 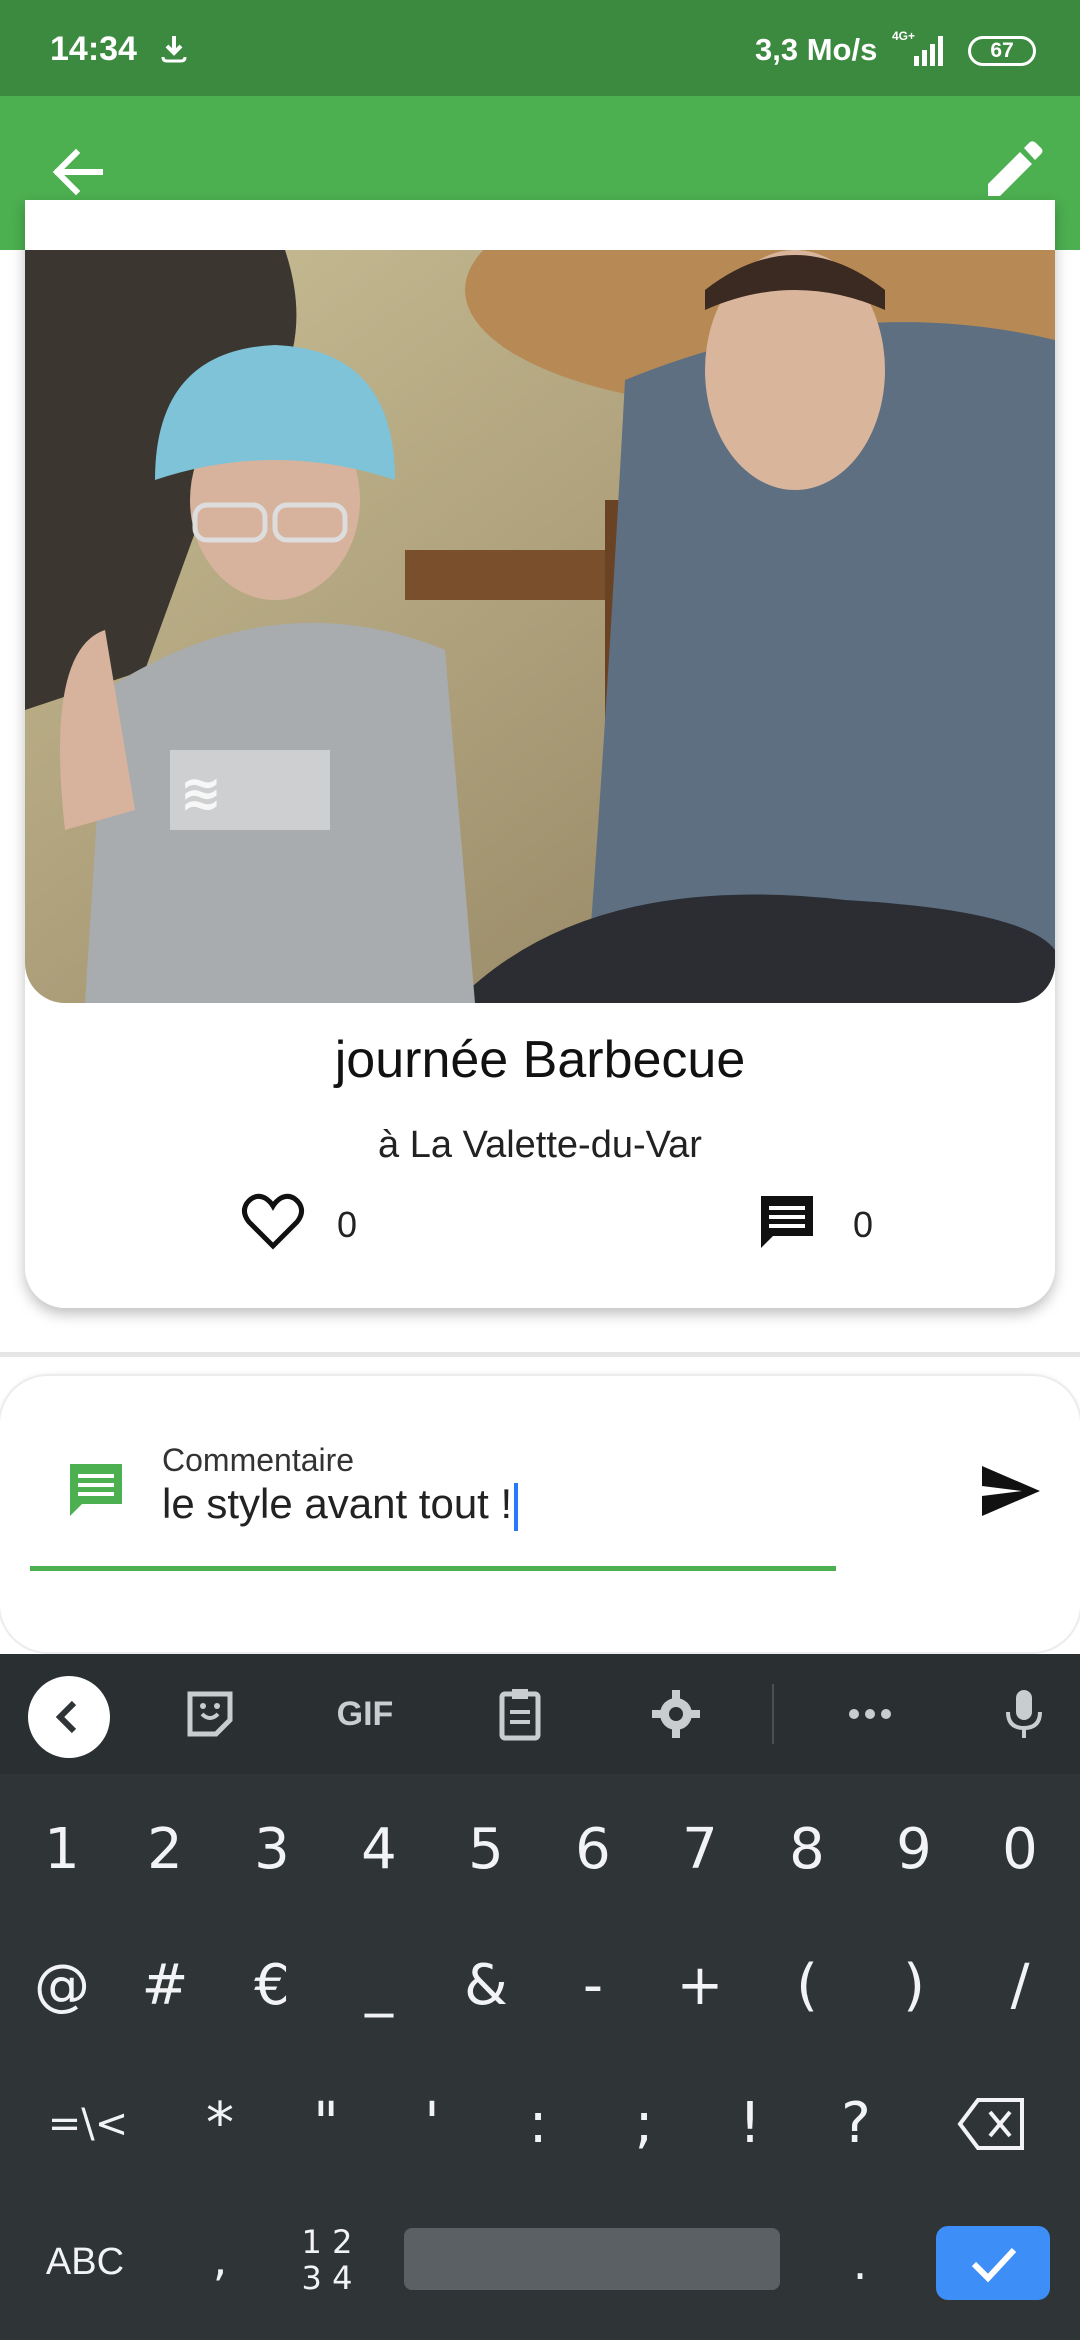 What do you see at coordinates (337, 1503) in the screenshot?
I see `comment-input-value: le style avant tout !` at bounding box center [337, 1503].